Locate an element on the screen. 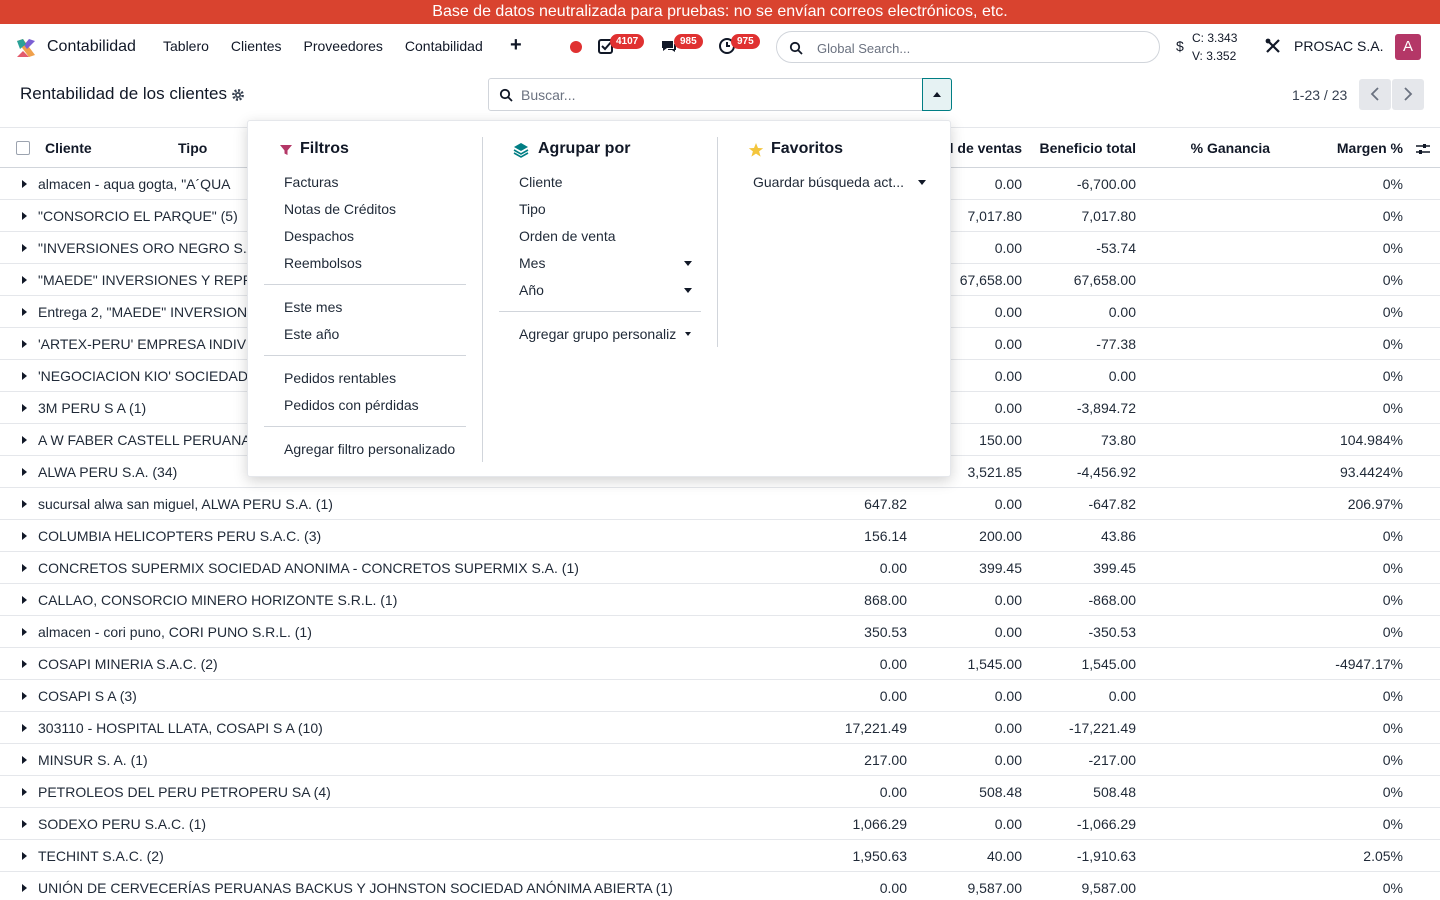 This screenshot has width=1440, height=900. quick-create-plus-icon: + is located at coordinates (516, 45).